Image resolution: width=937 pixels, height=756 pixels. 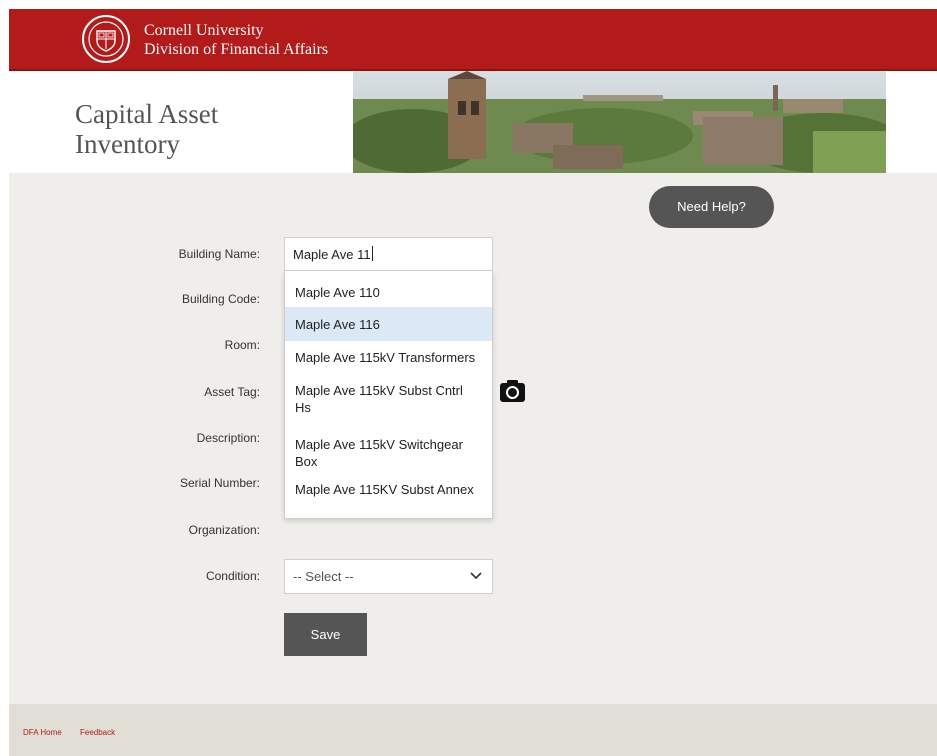 What do you see at coordinates (127, 144) in the screenshot?
I see `page-title-line-2: Inventory` at bounding box center [127, 144].